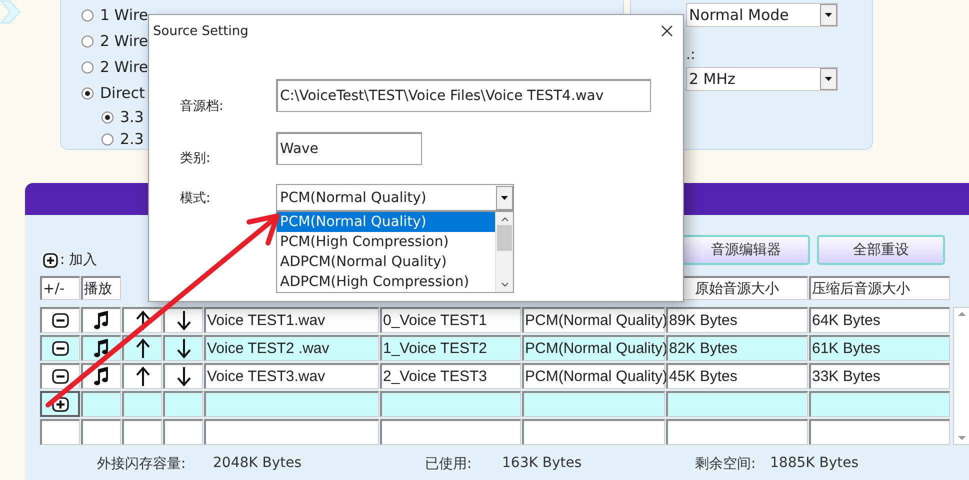  What do you see at coordinates (386, 282) in the screenshot?
I see `dropdown-option: ADPCM(High Compression)` at bounding box center [386, 282].